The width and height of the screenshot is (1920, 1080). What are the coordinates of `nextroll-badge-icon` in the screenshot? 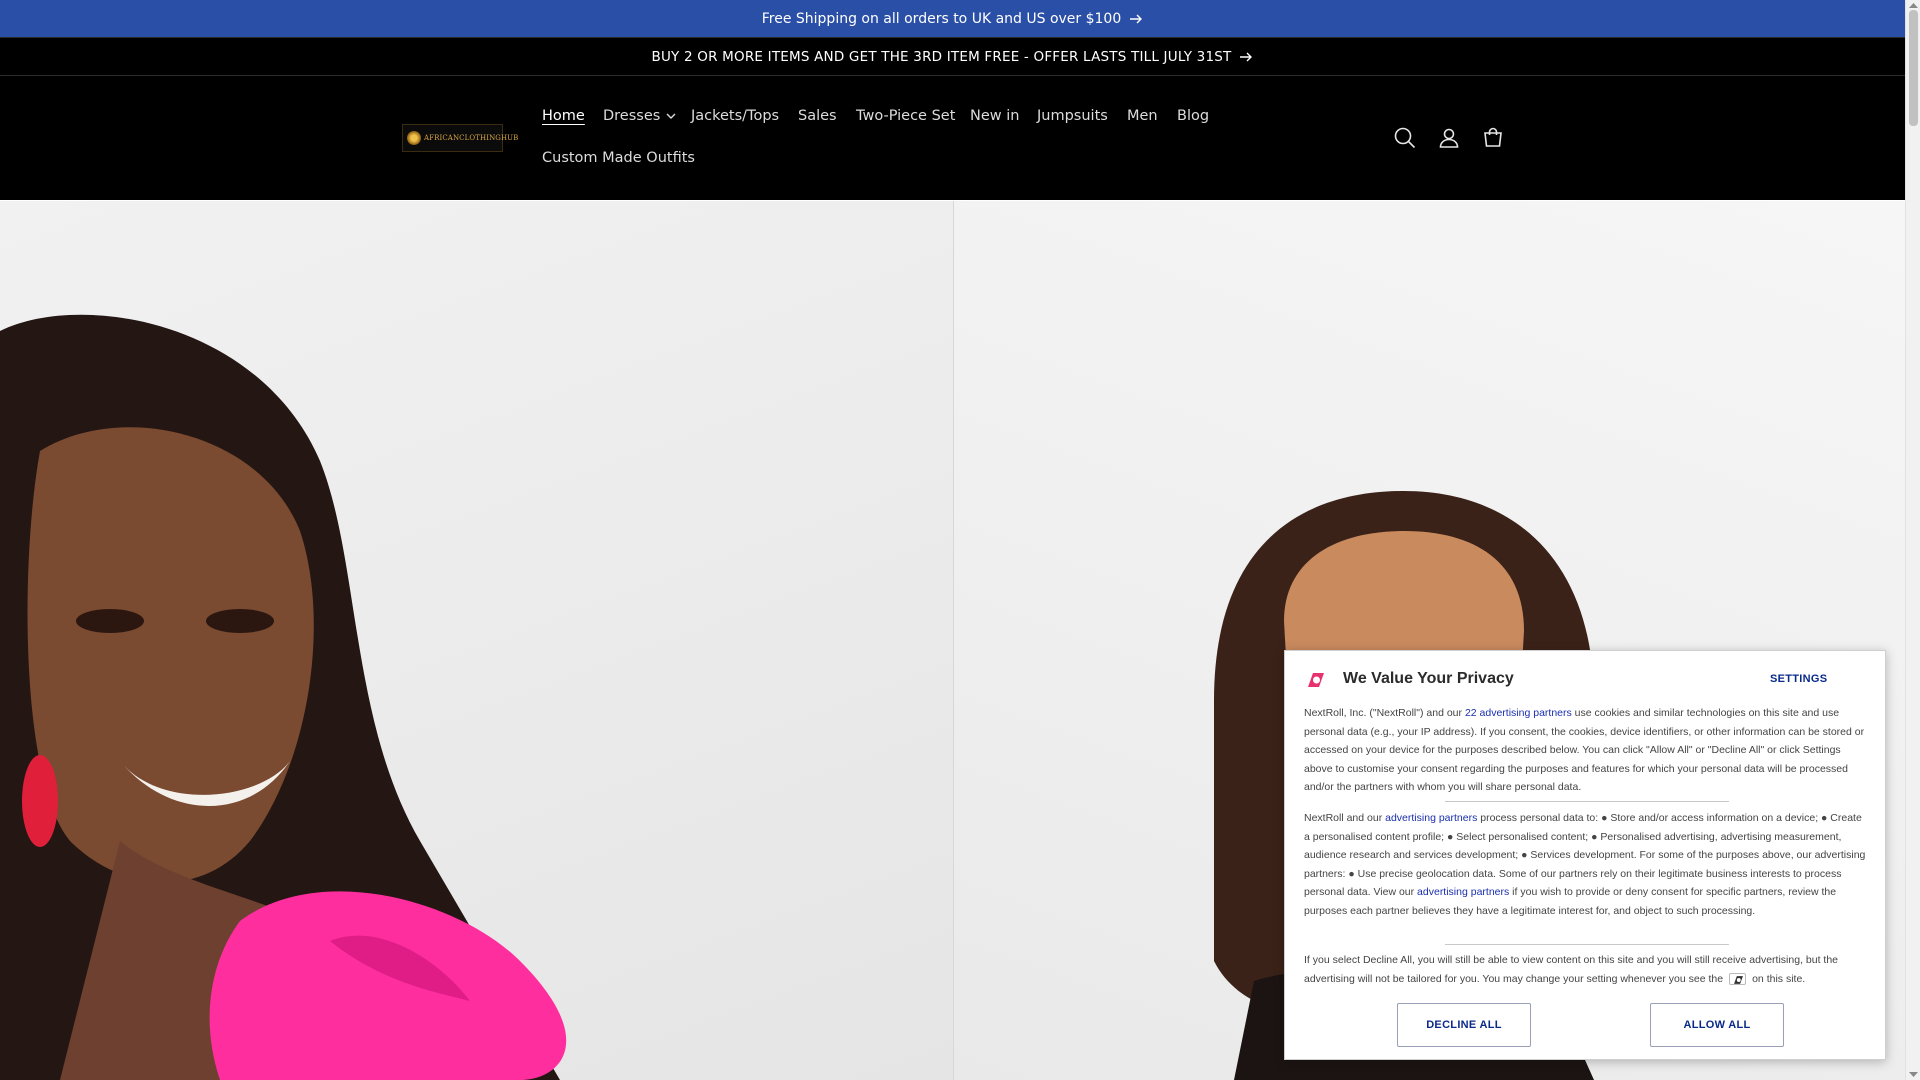 It's located at (1738, 978).